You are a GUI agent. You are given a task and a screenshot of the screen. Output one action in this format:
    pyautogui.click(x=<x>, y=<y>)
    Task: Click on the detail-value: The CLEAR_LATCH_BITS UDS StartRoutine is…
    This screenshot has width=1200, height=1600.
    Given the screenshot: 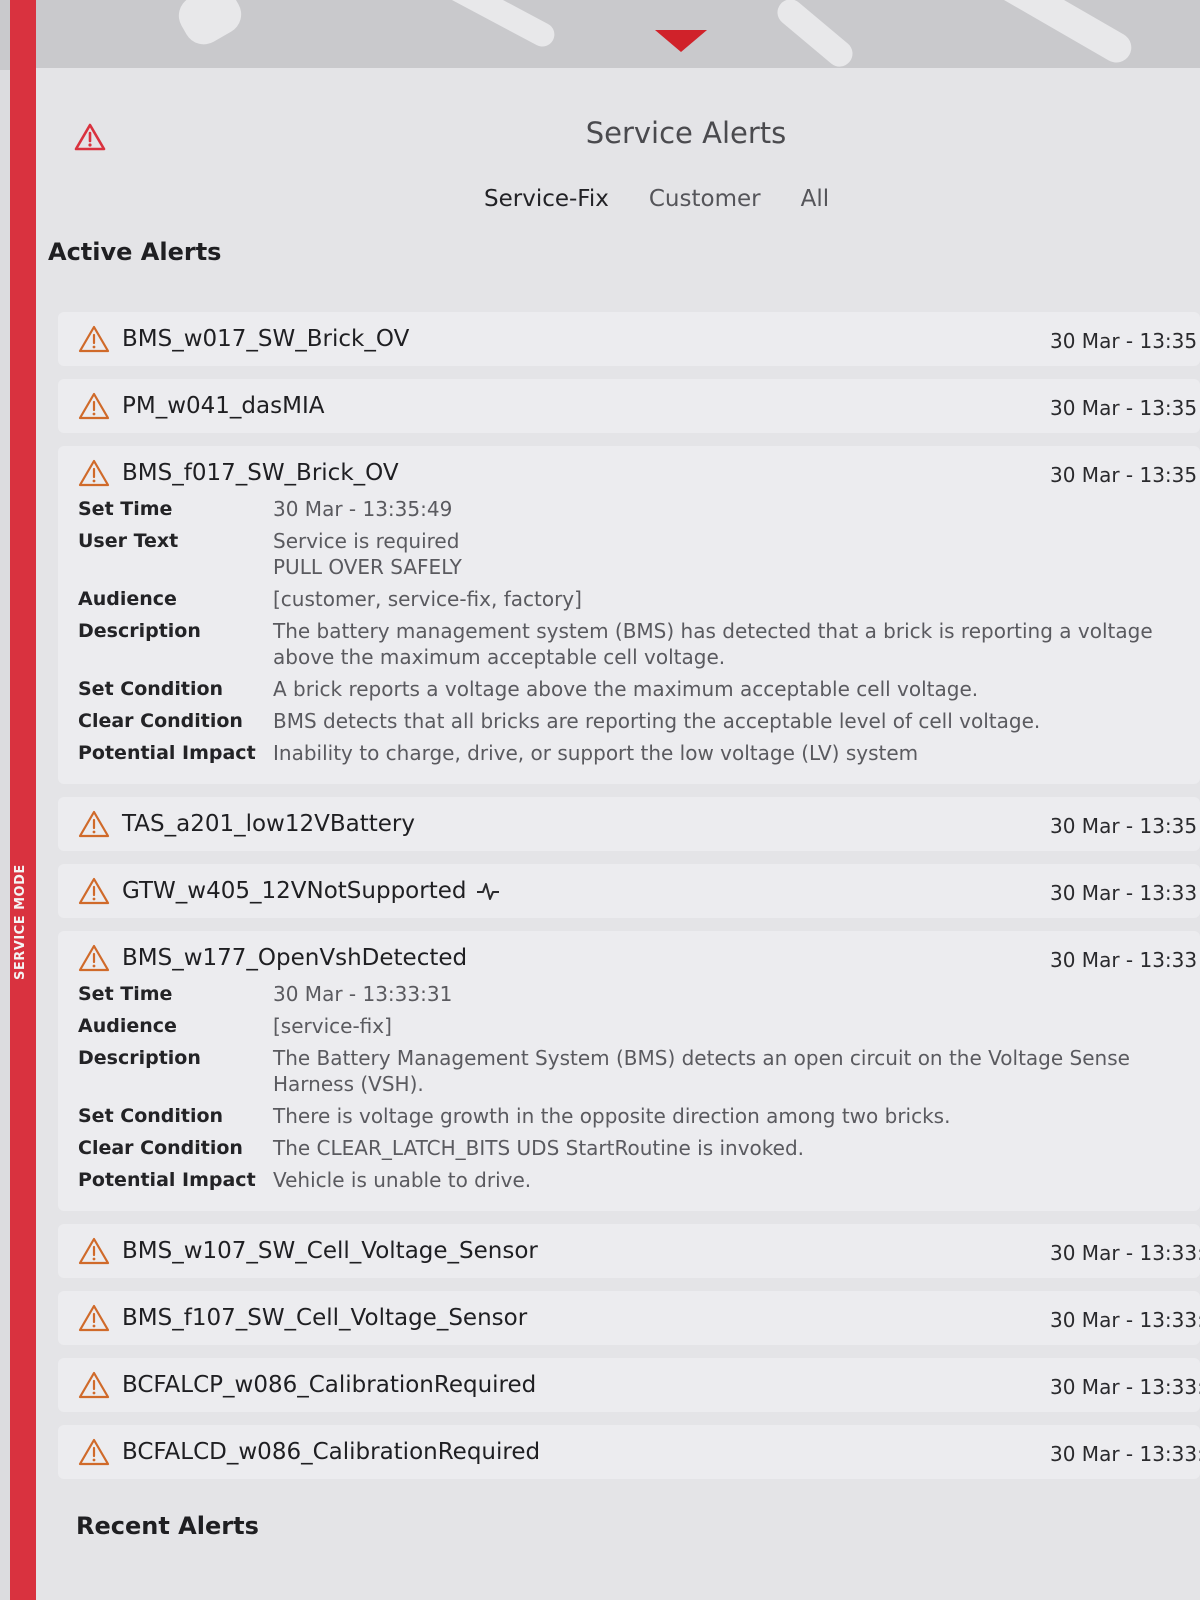 What is the action you would take?
    pyautogui.click(x=539, y=1148)
    